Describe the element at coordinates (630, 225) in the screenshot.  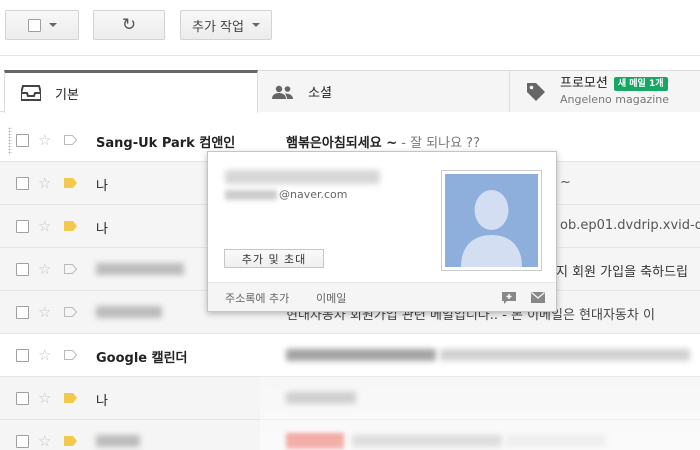
I see `email-snippet: ob.ep01.dvdrip.xvid-de` at that location.